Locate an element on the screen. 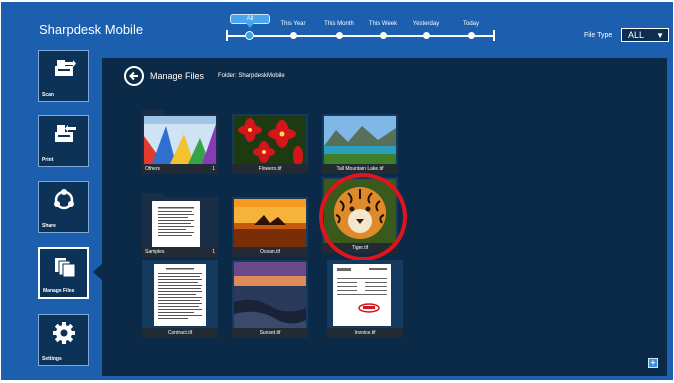  item-name: Invoice.tif is located at coordinates (365, 333).